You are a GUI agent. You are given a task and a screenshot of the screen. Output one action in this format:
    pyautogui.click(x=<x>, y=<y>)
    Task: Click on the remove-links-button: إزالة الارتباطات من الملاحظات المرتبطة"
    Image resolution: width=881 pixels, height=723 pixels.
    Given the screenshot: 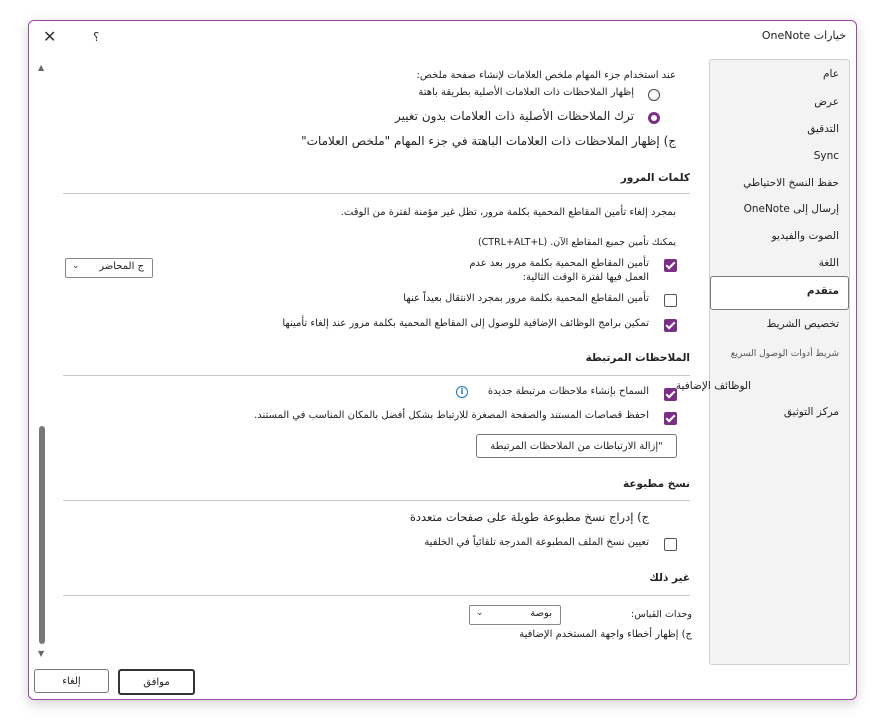 What is the action you would take?
    pyautogui.click(x=576, y=446)
    